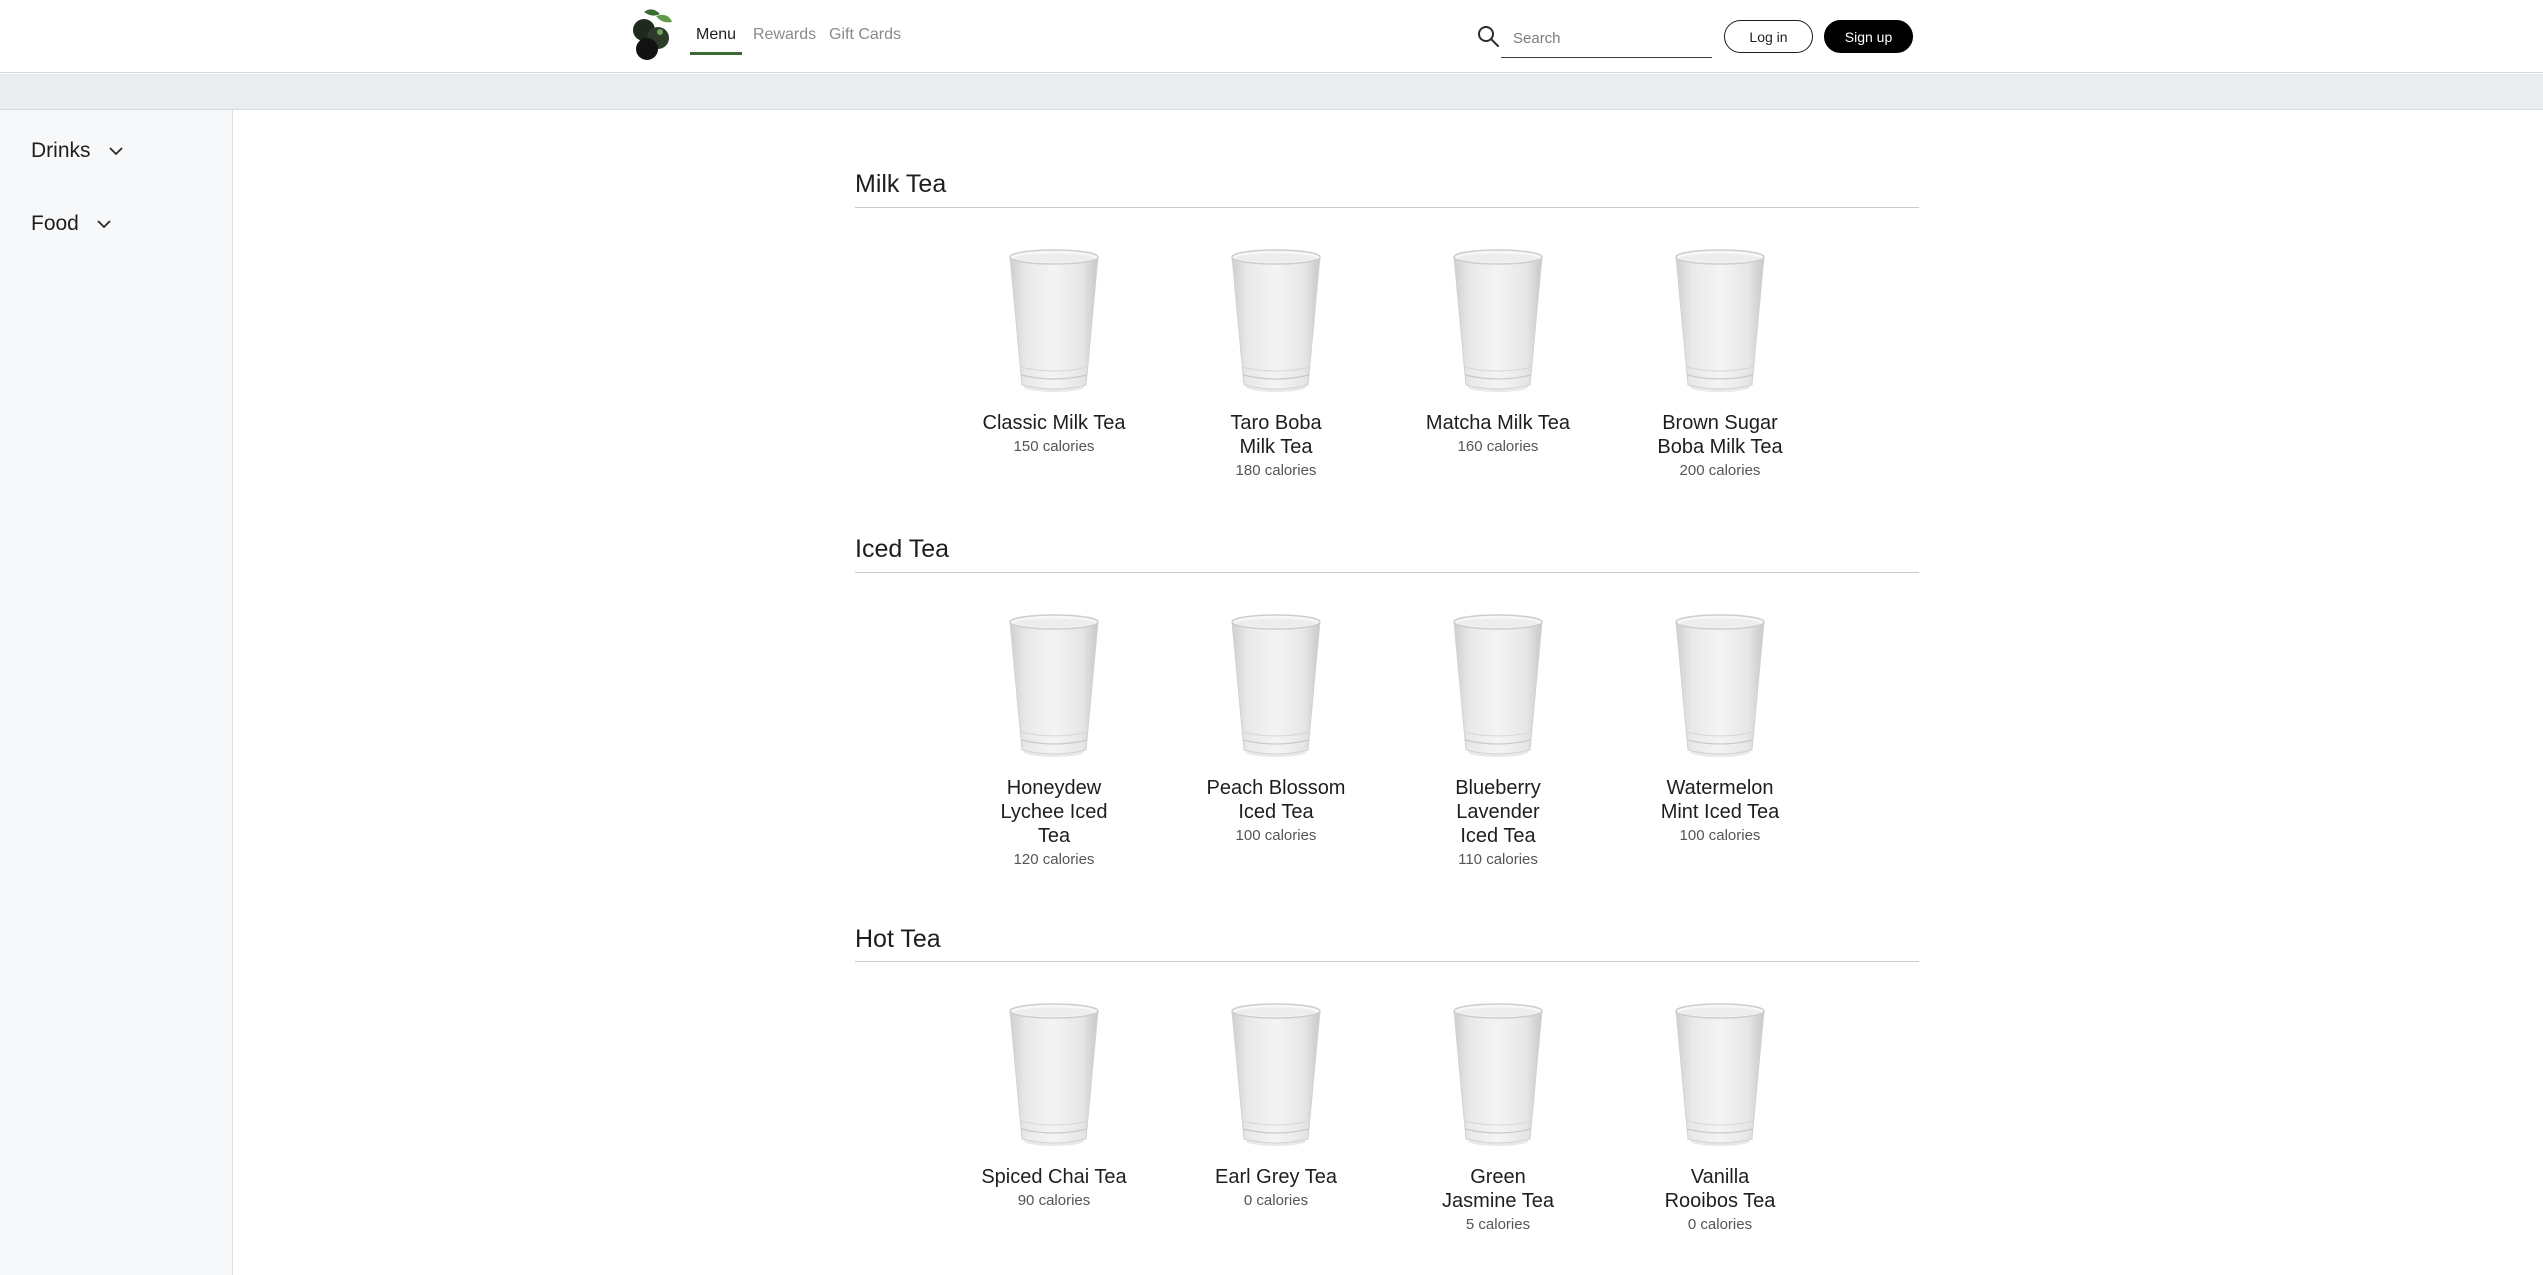 Image resolution: width=2543 pixels, height=1275 pixels. I want to click on nav-menu: Menu, so click(716, 39).